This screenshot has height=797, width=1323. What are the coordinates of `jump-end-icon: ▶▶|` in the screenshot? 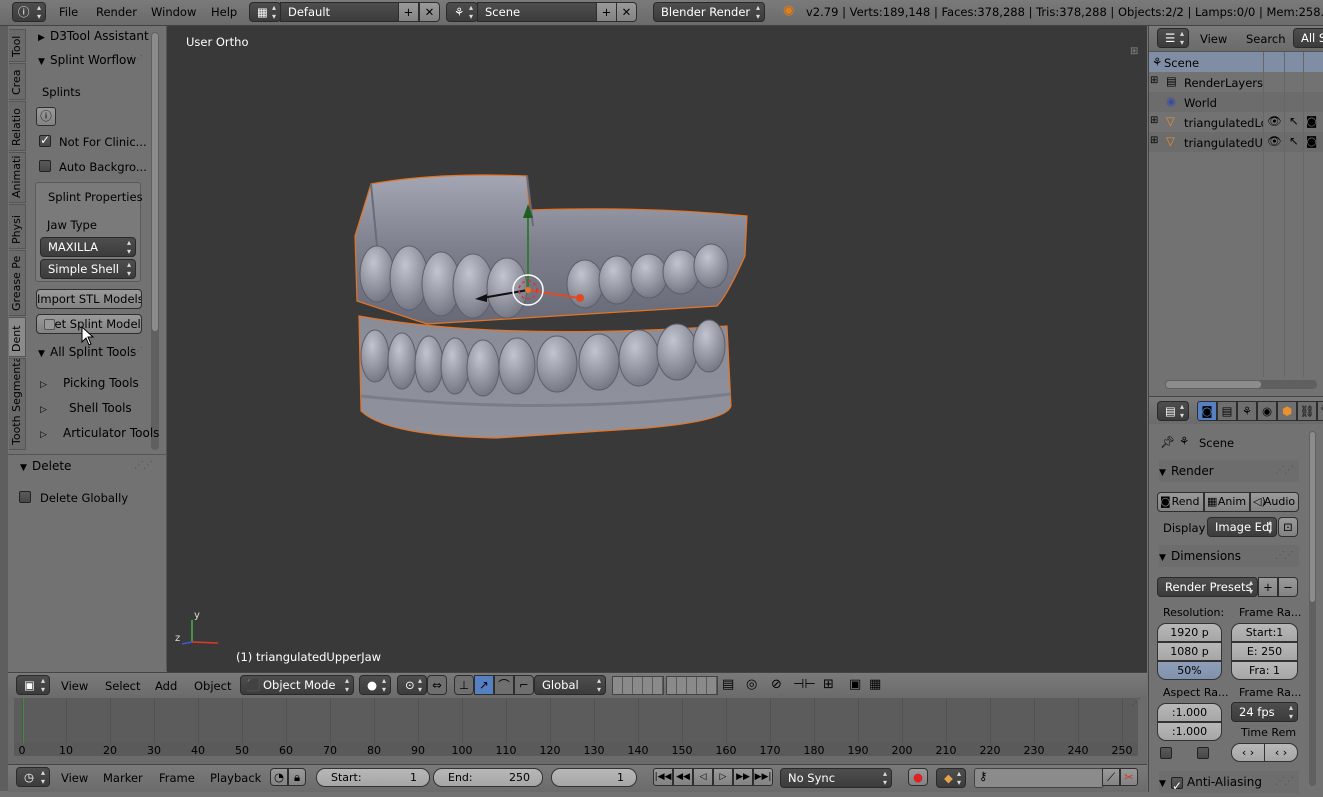 It's located at (763, 777).